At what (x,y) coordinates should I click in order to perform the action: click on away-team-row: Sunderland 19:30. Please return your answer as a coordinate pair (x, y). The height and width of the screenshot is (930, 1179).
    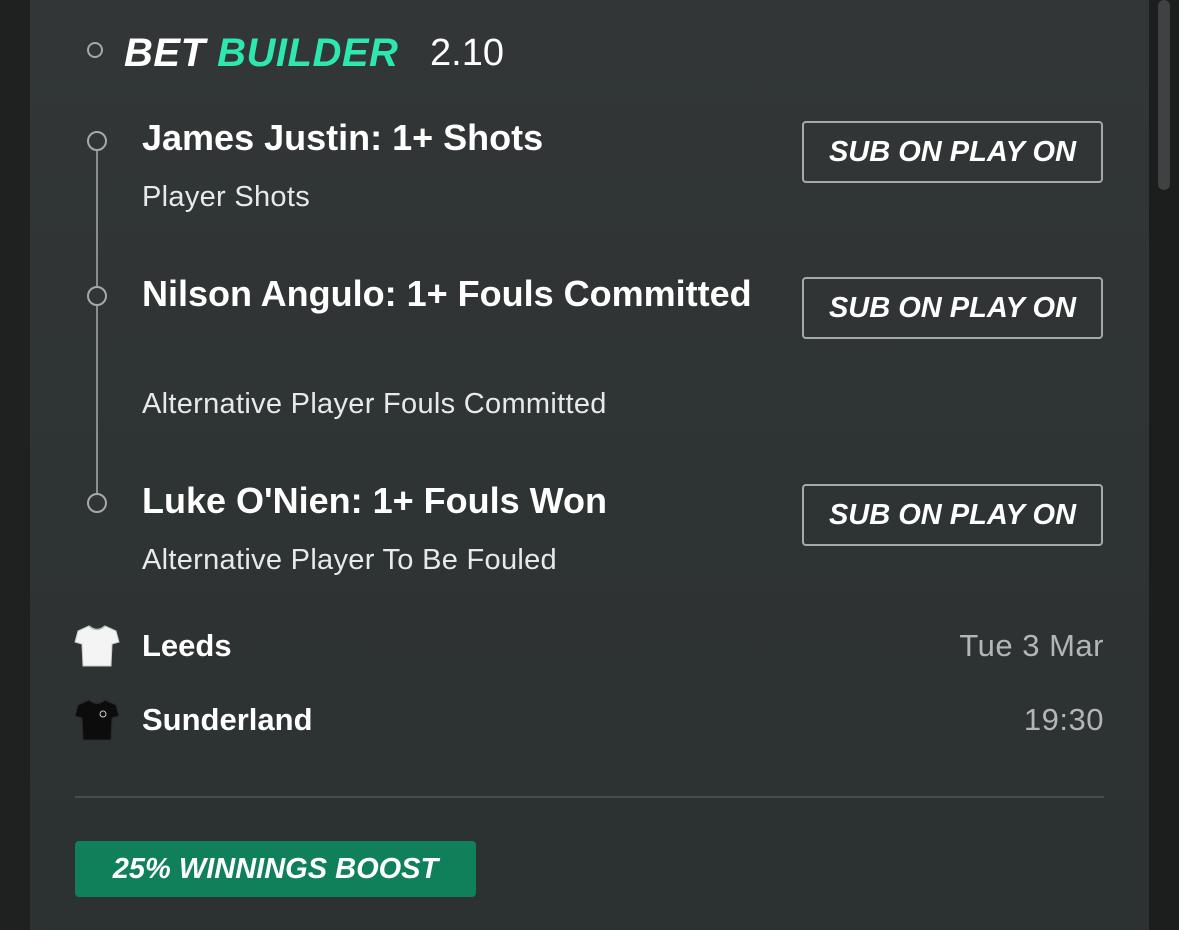
    Looking at the image, I should click on (589, 720).